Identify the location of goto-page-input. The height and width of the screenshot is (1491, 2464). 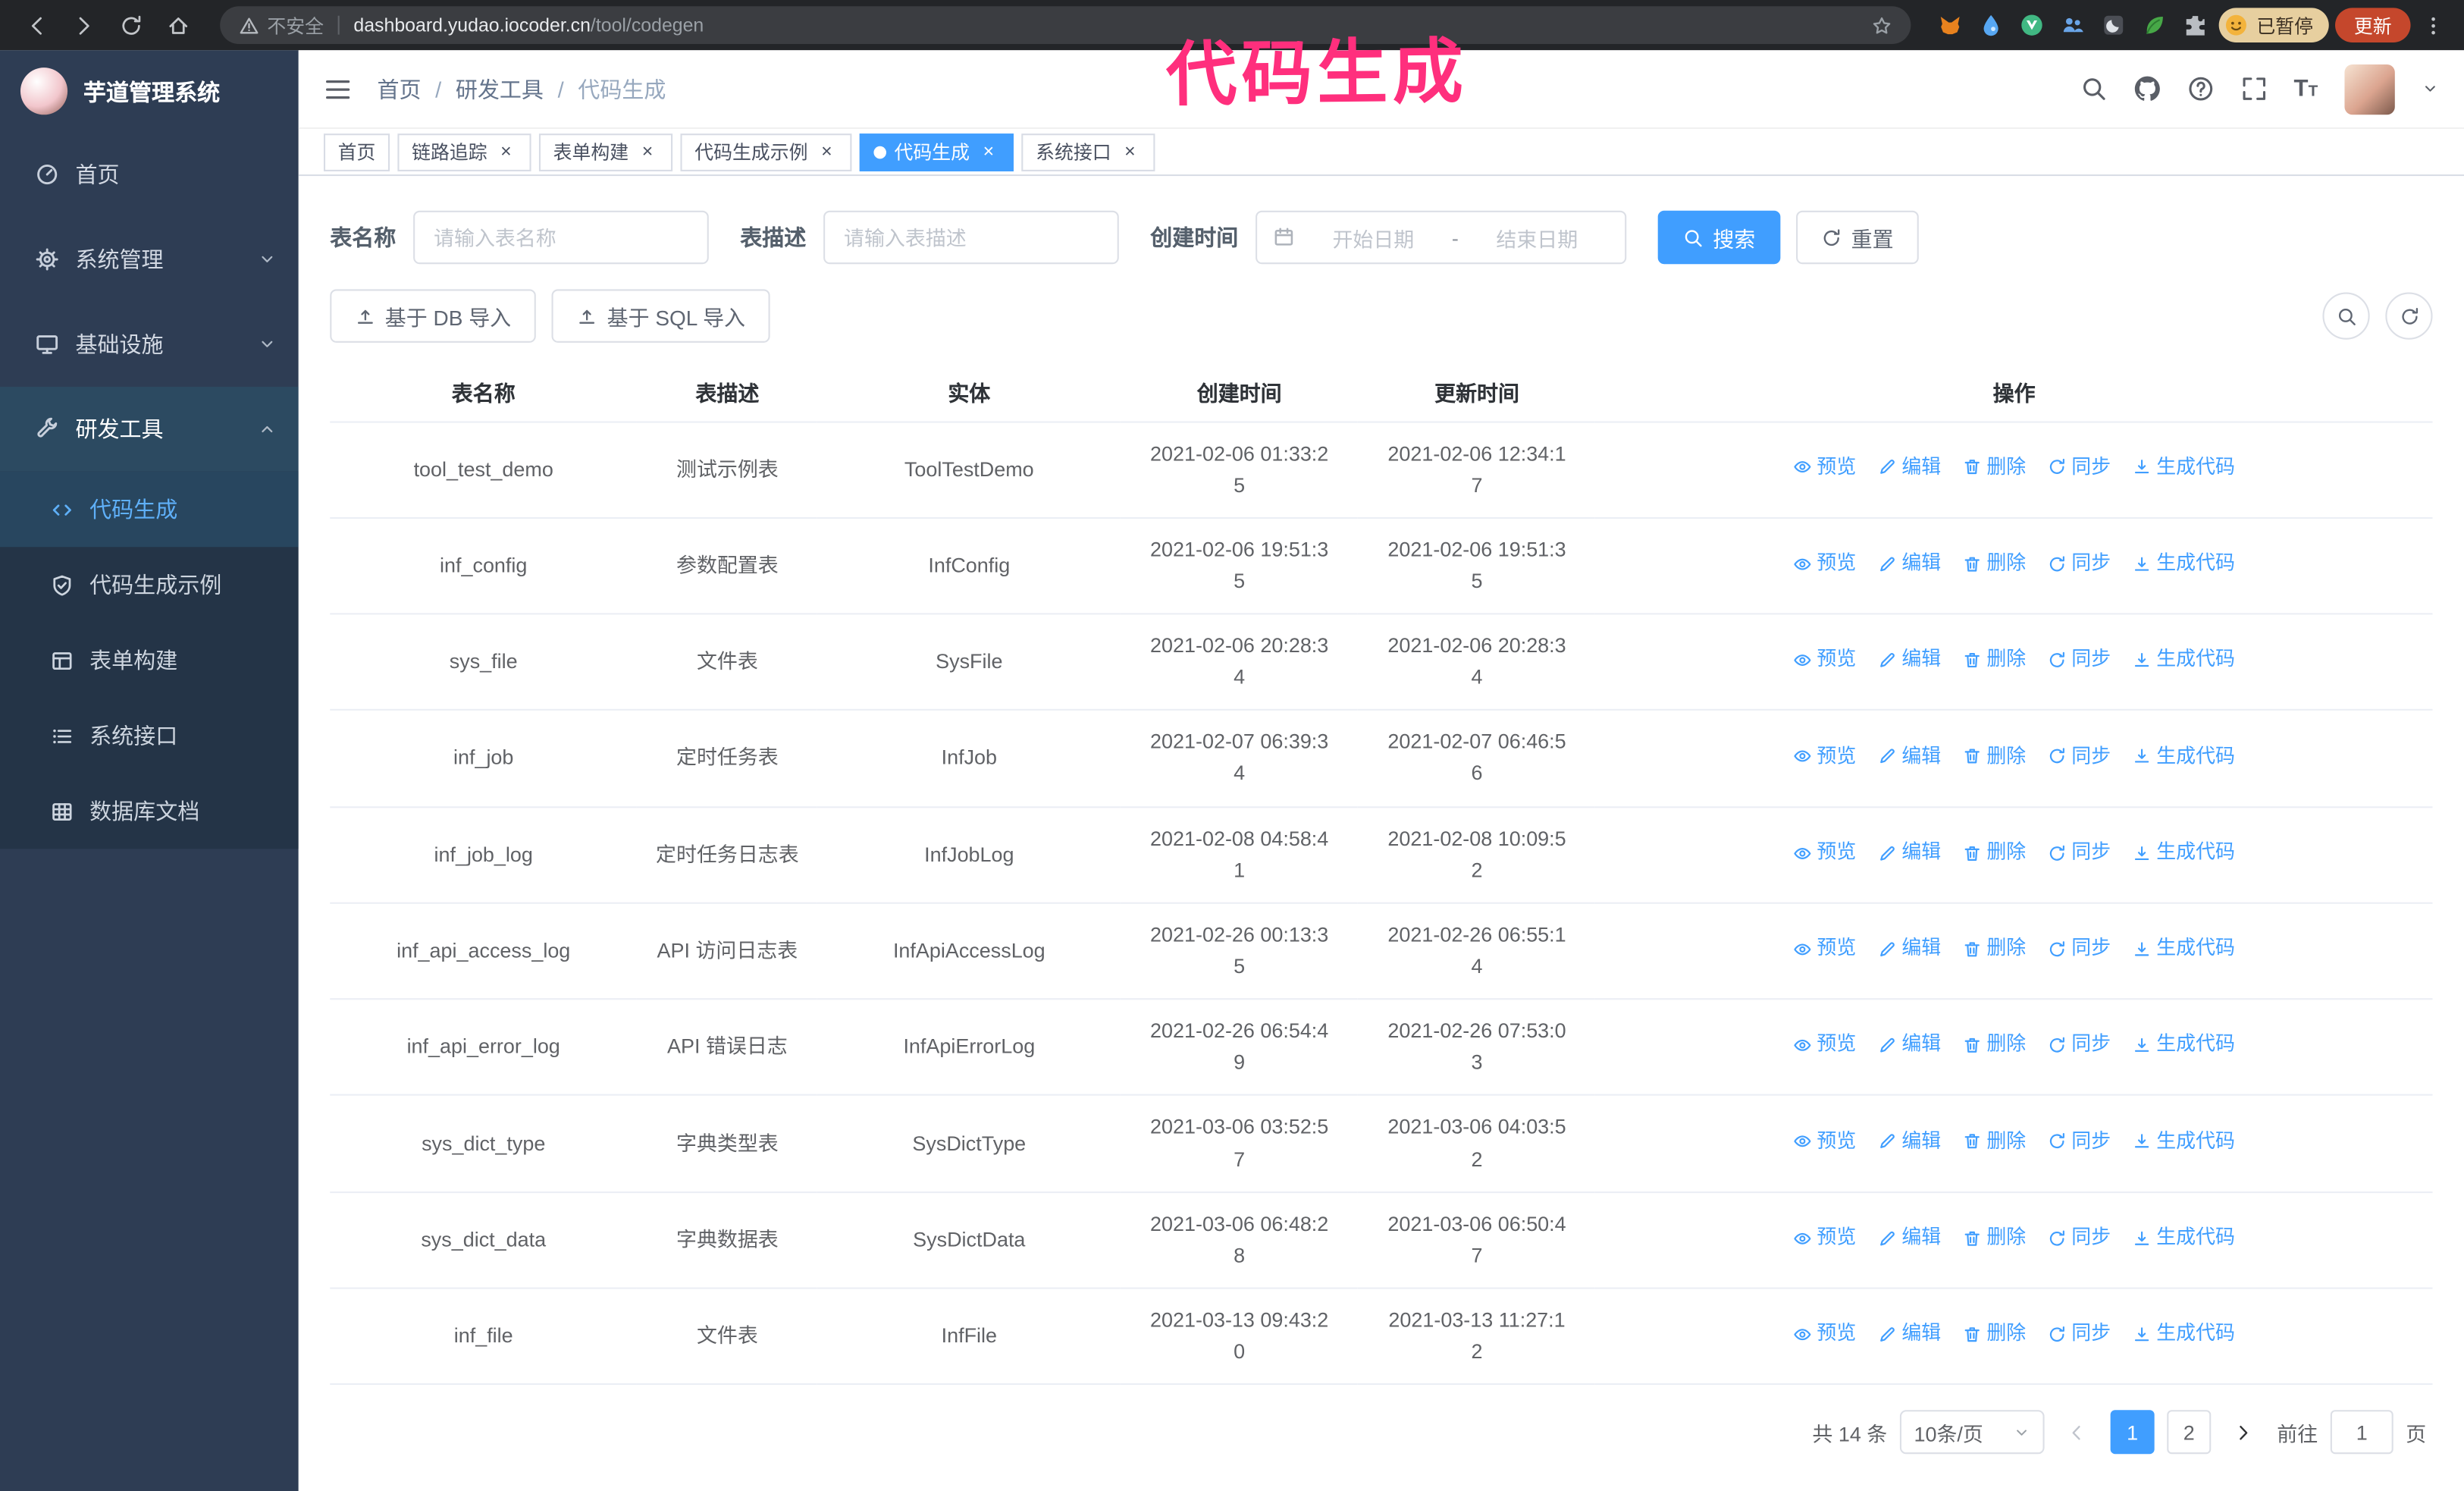
(2361, 1432).